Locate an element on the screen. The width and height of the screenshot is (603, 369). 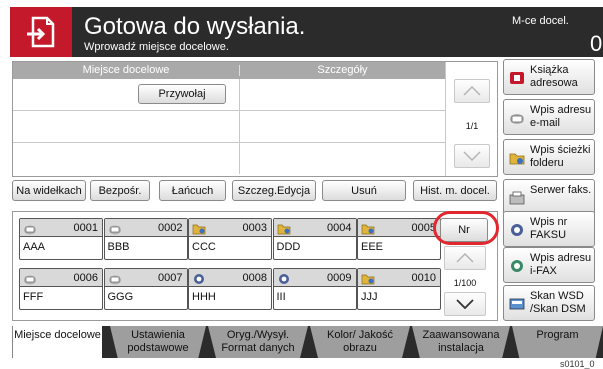
destination-page-indicator: 1/1 is located at coordinates (472, 126).